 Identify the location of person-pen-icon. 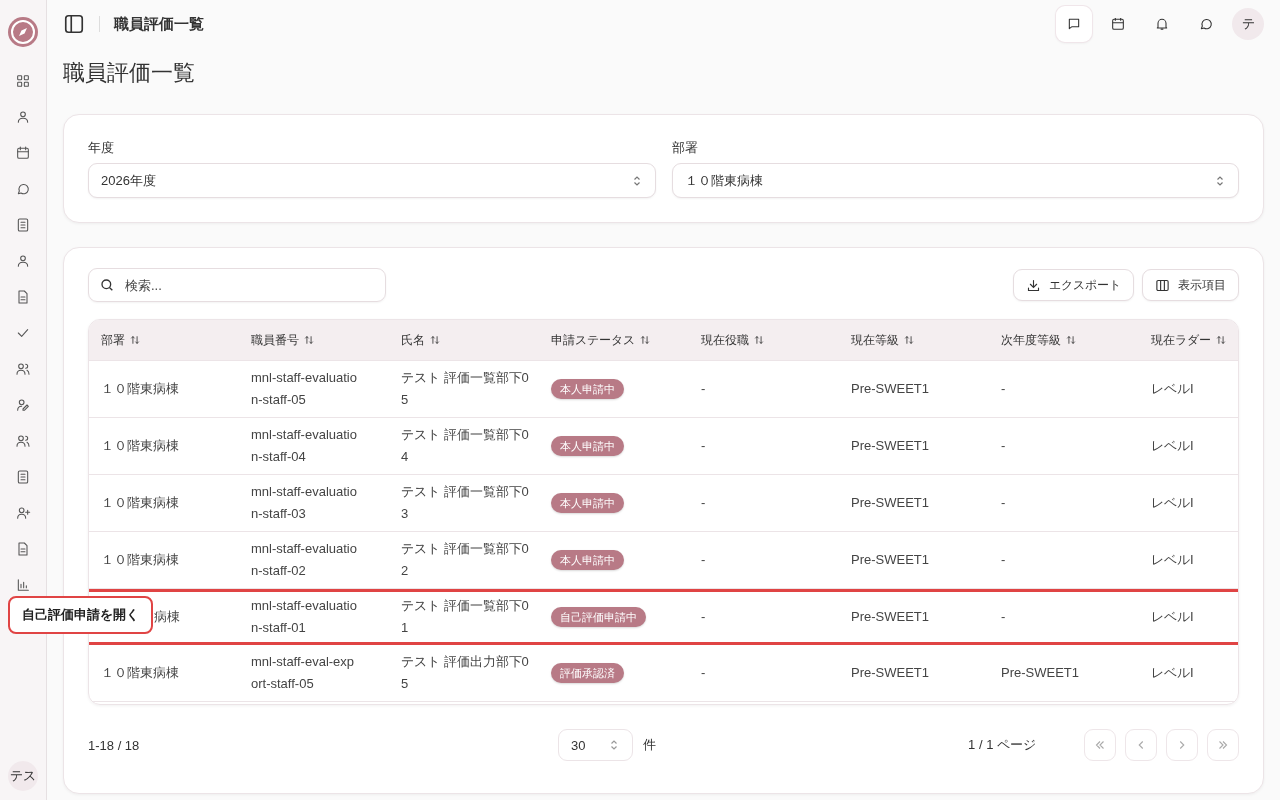
(23, 405).